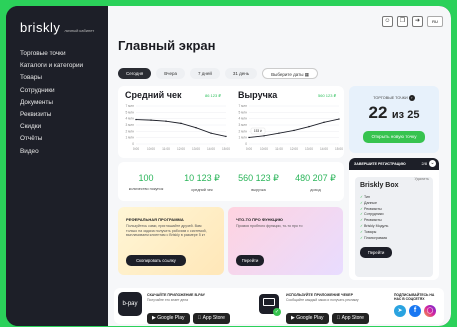  What do you see at coordinates (51, 115) in the screenshot?
I see `sidebar-item-requisites: Реквизиты` at bounding box center [51, 115].